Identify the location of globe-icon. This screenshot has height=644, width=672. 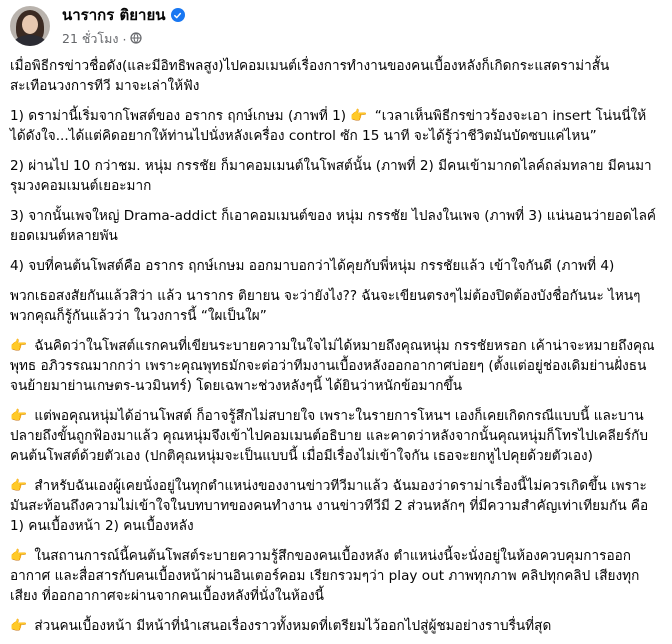
(136, 39).